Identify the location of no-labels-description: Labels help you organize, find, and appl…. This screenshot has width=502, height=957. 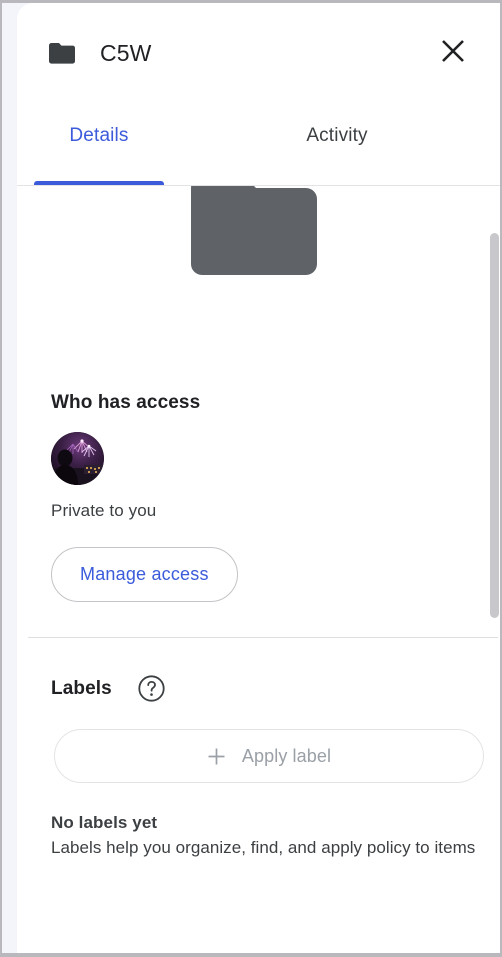
(263, 847).